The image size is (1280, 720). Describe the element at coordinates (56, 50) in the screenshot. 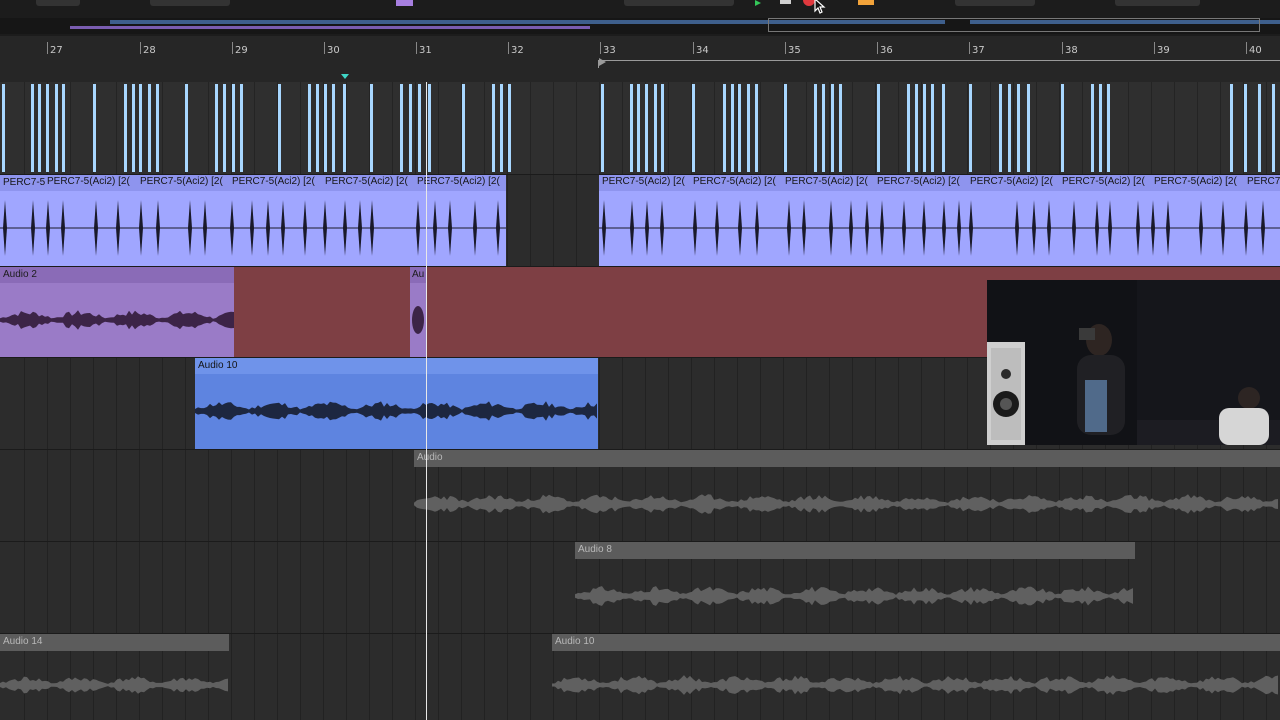

I see `bar-number: 27` at that location.